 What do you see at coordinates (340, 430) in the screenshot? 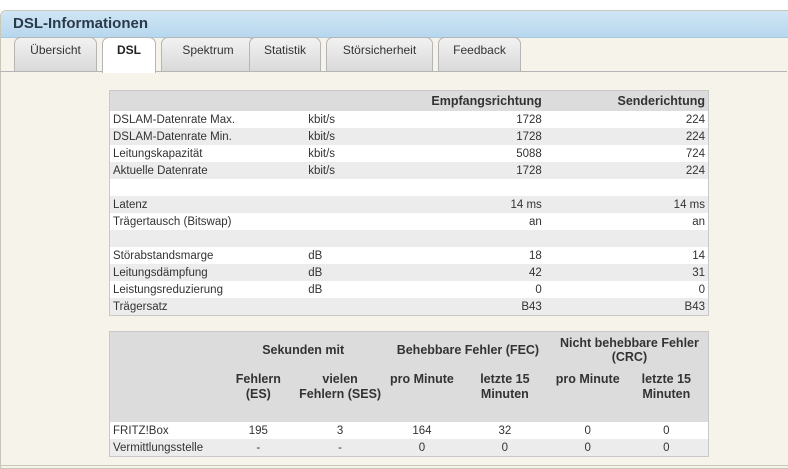
I see `row-ses: 3` at bounding box center [340, 430].